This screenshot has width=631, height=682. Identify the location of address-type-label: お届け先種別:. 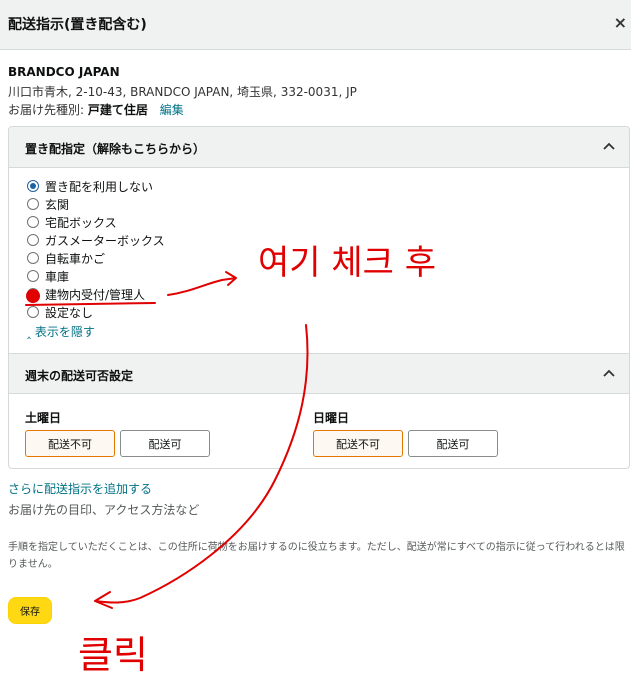
(46, 110).